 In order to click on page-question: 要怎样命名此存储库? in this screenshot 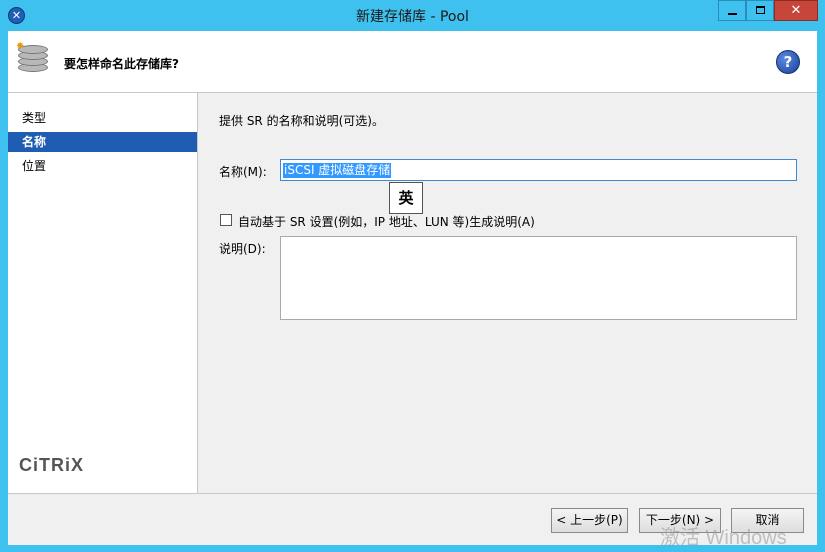, I will do `click(121, 64)`.